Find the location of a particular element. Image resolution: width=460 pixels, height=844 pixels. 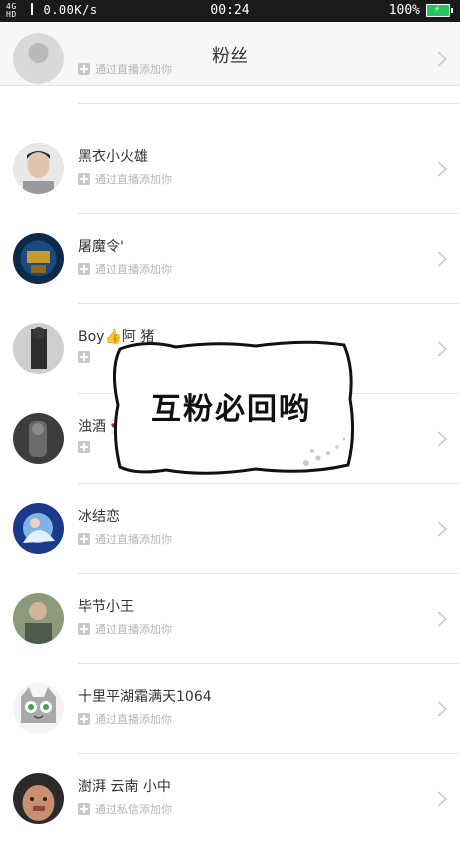

fan-source-text: 通过私信添加你 is located at coordinates (133, 809).